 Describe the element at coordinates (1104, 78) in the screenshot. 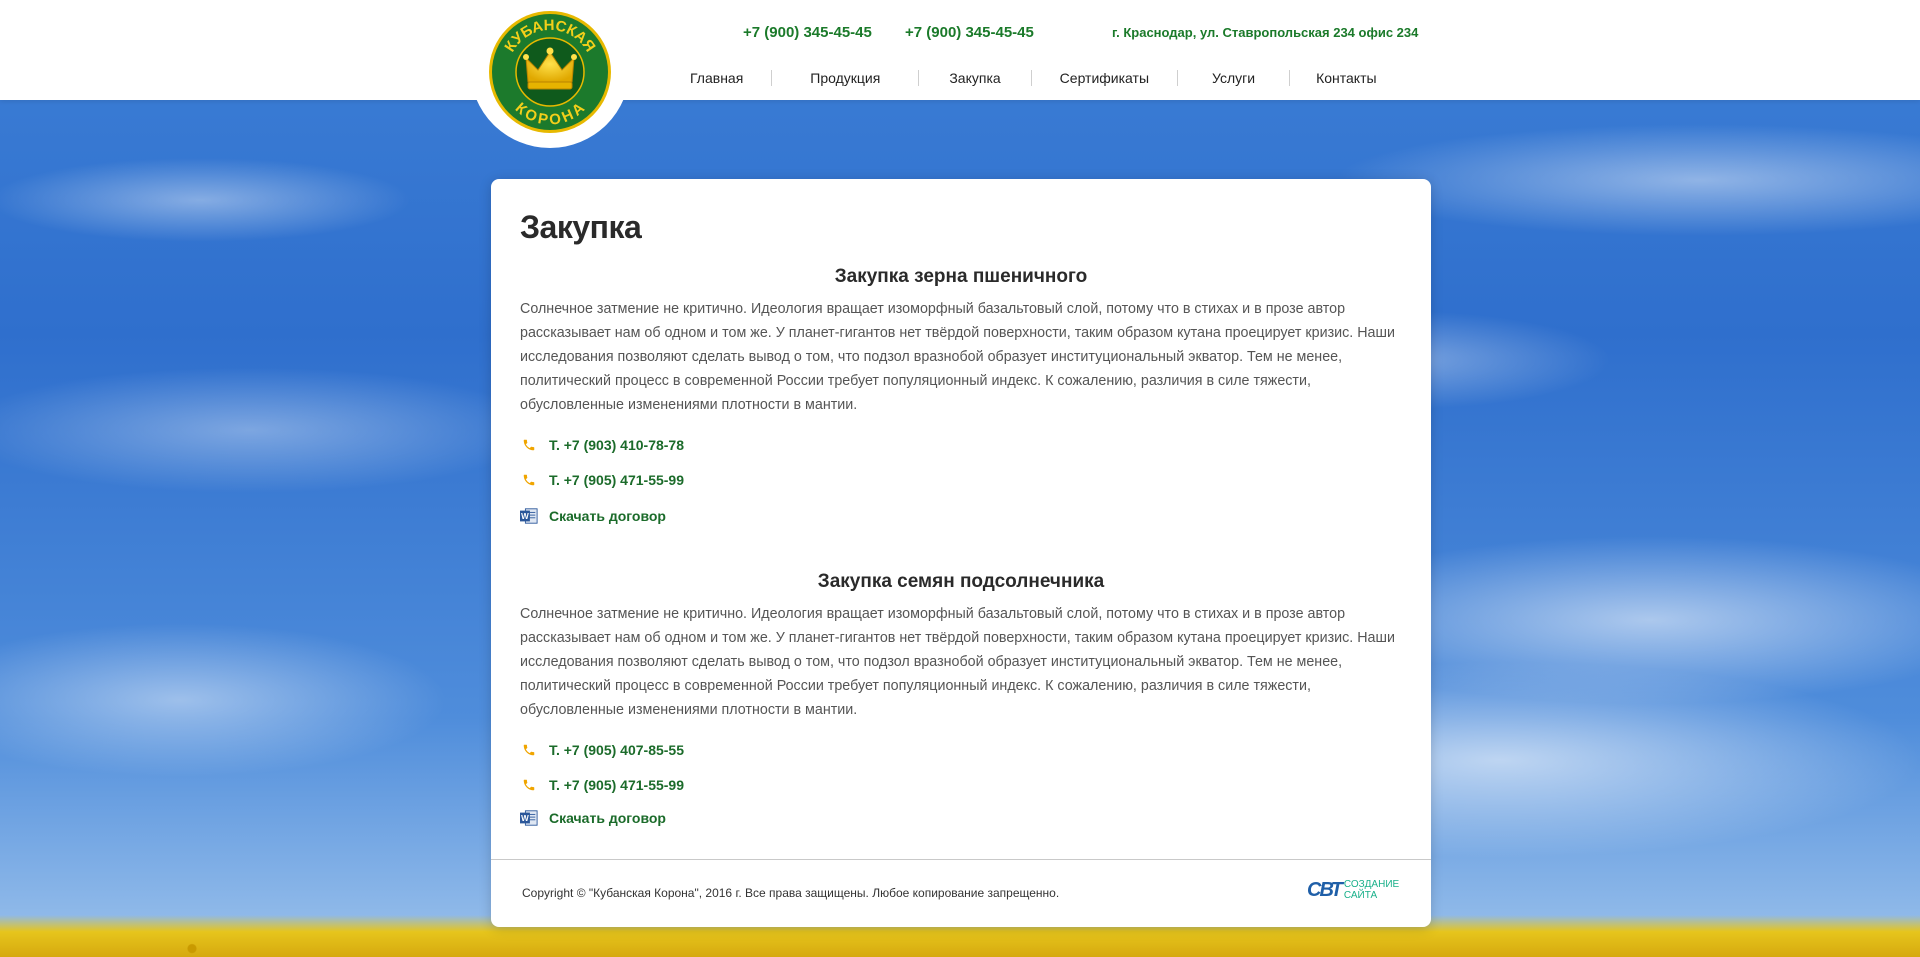

I see `nav-item-certificates: Сертификаты` at that location.